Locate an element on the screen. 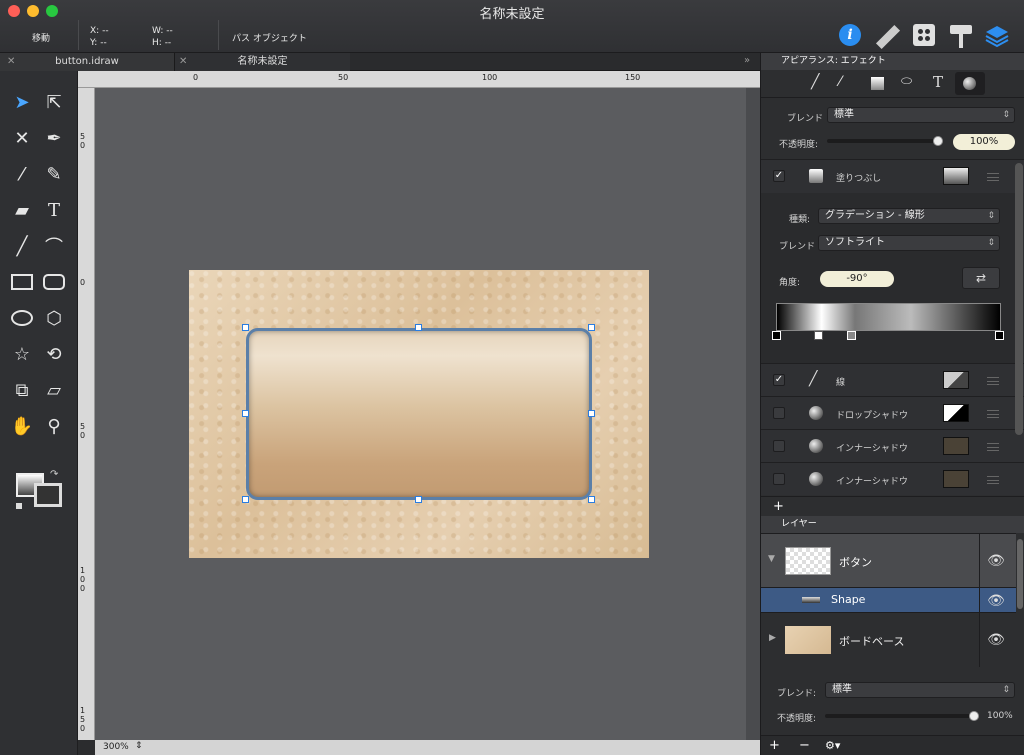  pen-tool-icon: ✒ is located at coordinates (54, 138).